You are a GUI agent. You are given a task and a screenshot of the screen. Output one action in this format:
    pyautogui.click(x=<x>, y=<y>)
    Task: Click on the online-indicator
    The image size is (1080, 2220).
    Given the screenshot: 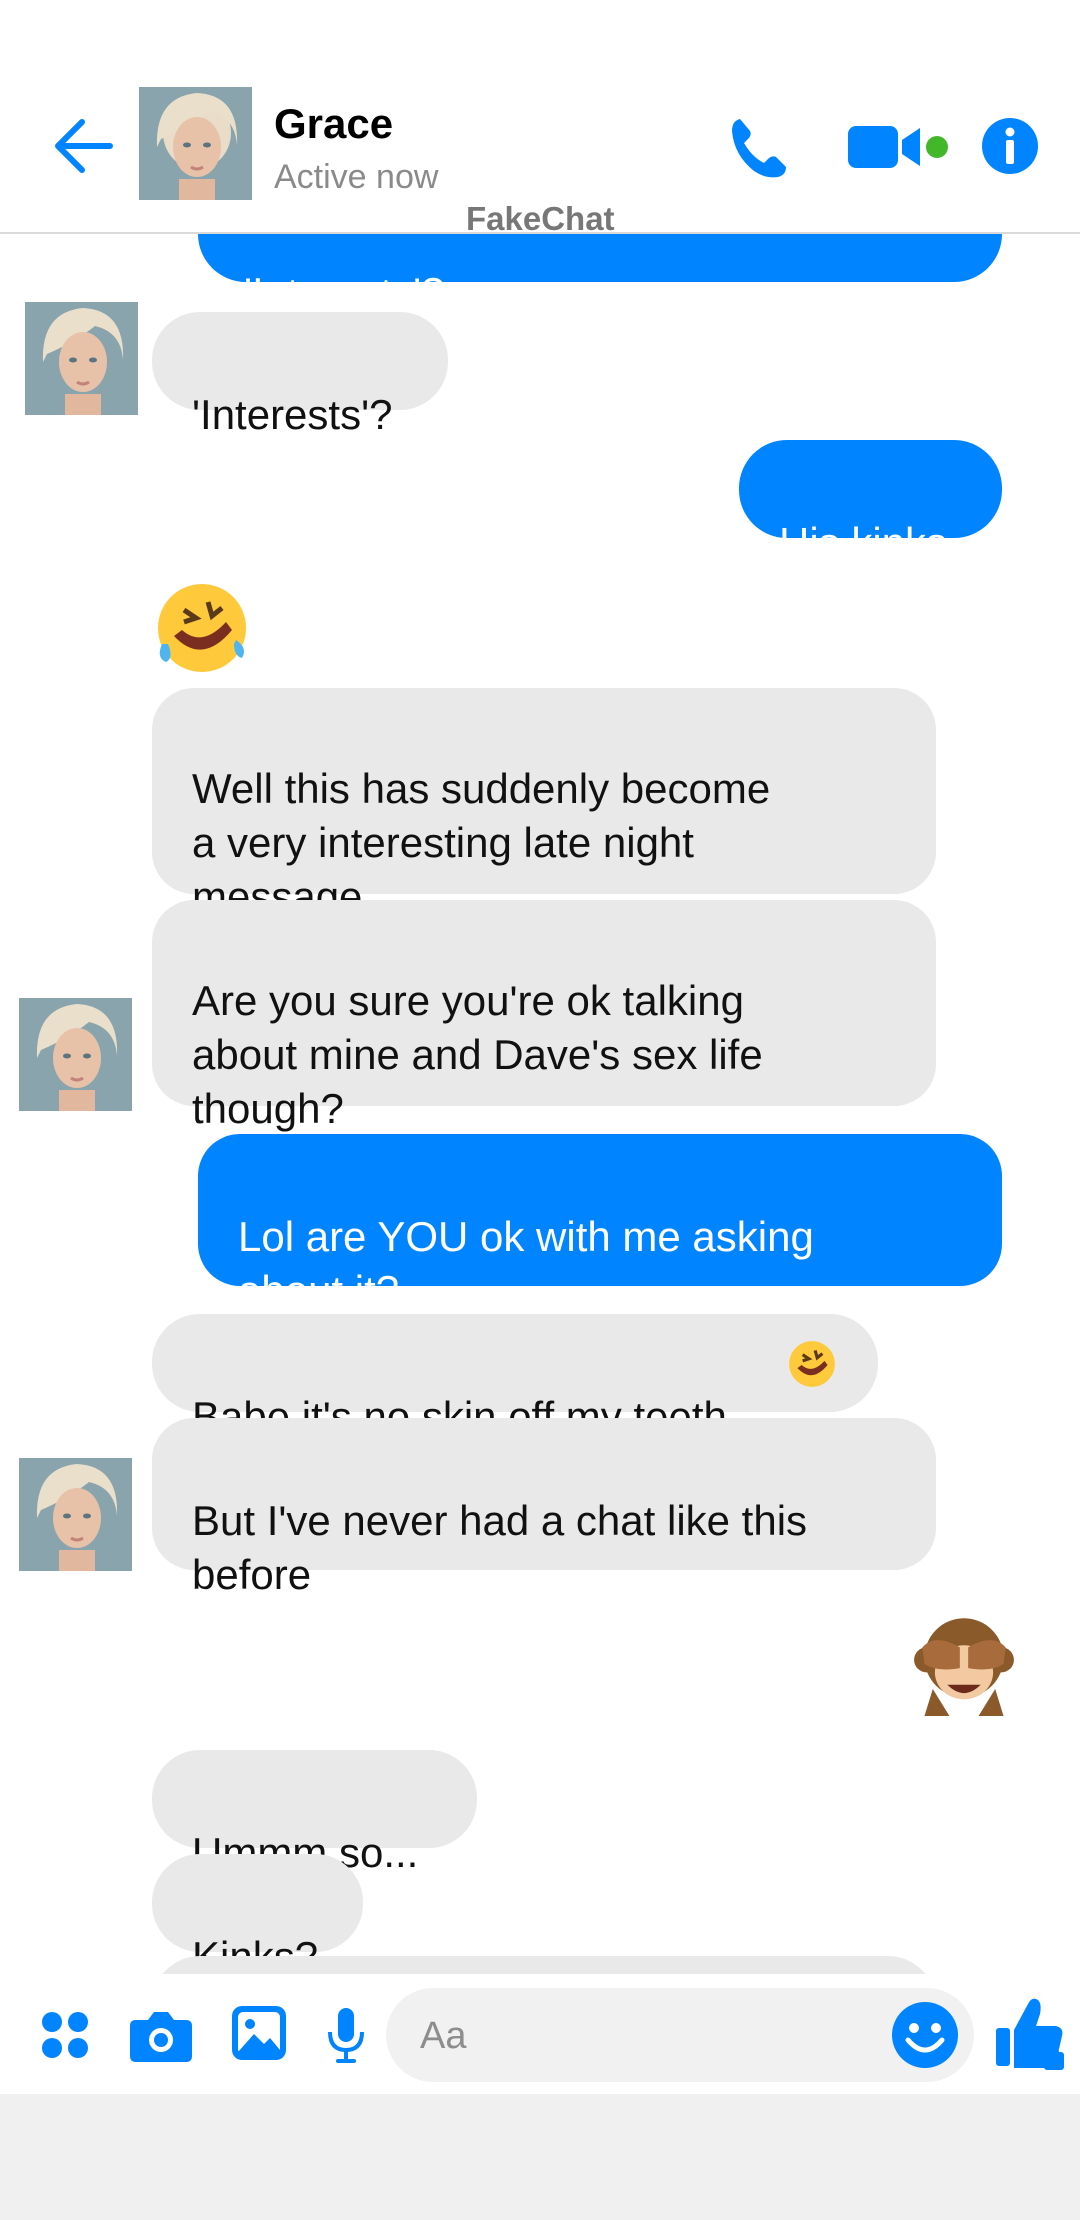 What is the action you would take?
    pyautogui.click(x=937, y=147)
    